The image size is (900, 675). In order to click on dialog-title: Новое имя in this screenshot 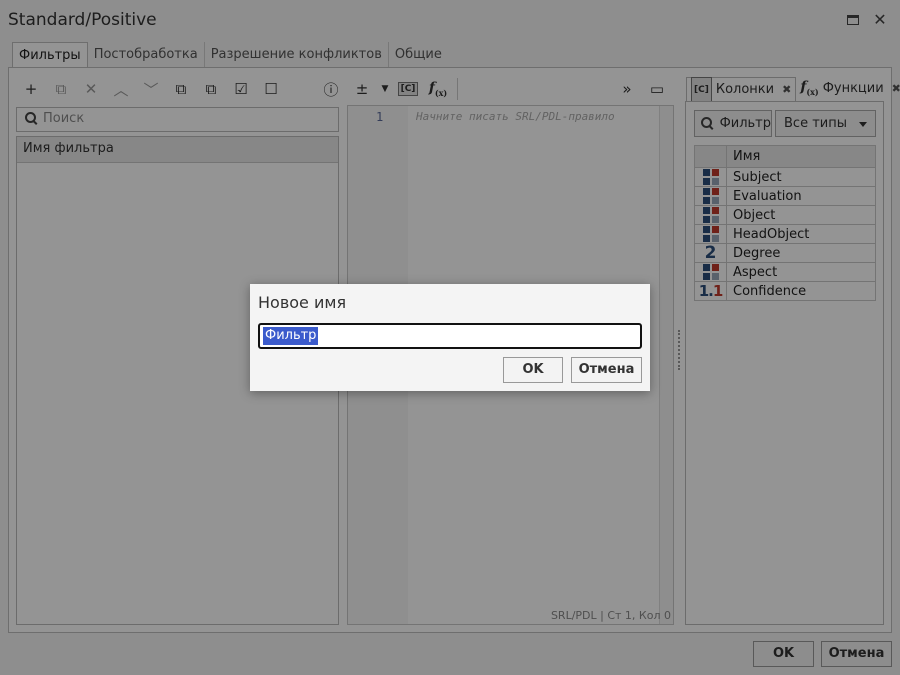, I will do `click(302, 302)`.